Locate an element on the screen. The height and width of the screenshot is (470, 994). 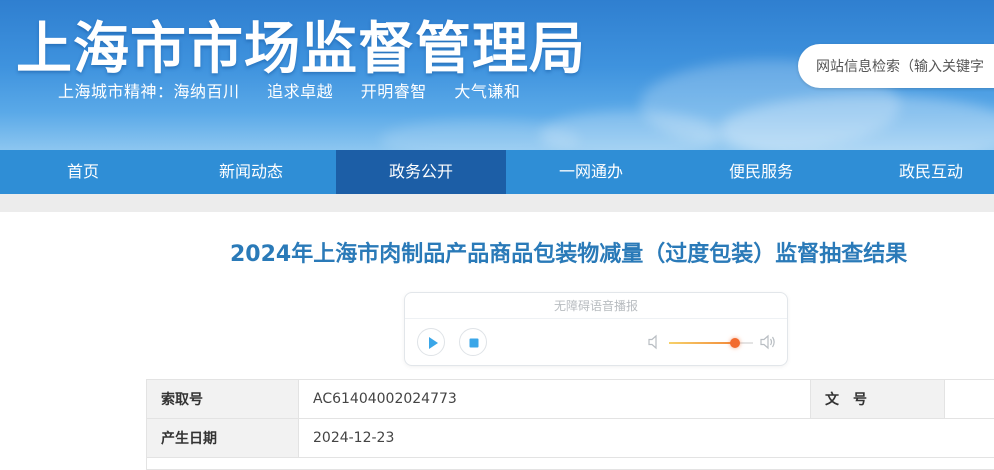
table-row: 产生日期 2024-12-23 is located at coordinates (570, 438).